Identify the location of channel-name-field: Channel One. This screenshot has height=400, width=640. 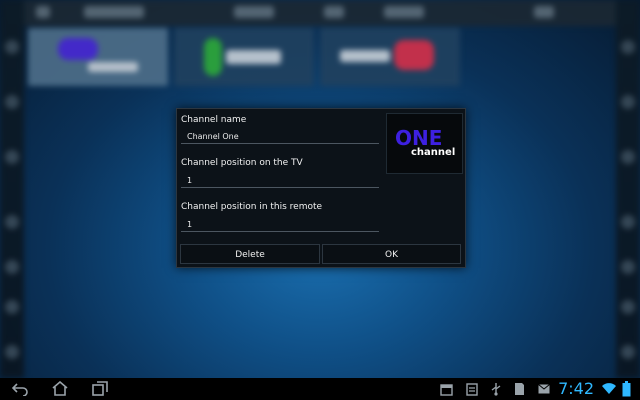
(280, 136).